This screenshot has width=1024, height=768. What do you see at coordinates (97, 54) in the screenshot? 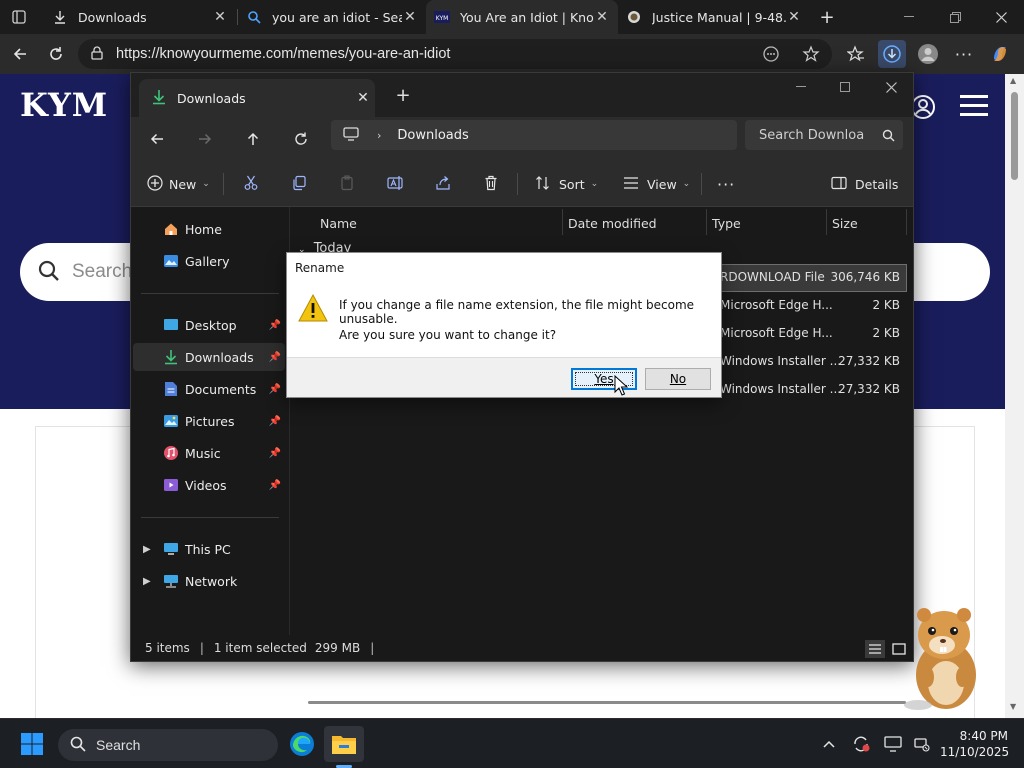
I see `site-info-icon` at bounding box center [97, 54].